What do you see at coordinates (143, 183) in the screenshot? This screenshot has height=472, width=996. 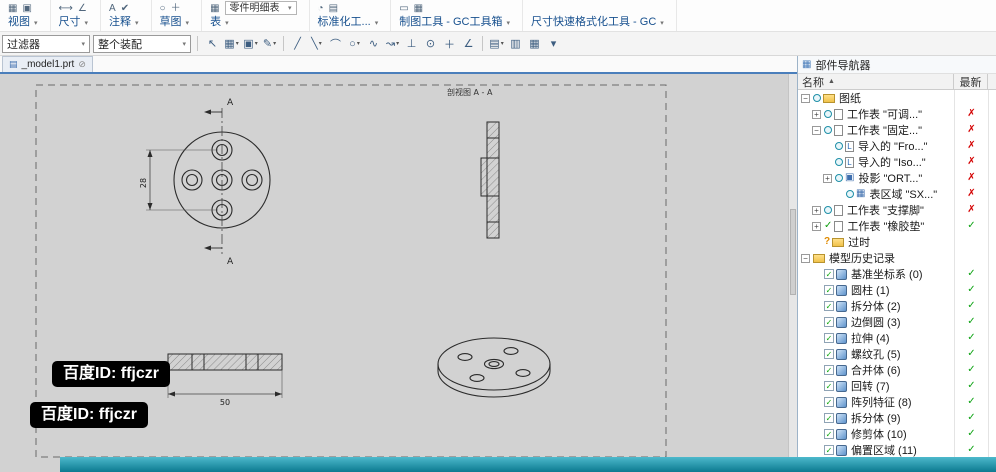 I see `dimension-28: 28` at bounding box center [143, 183].